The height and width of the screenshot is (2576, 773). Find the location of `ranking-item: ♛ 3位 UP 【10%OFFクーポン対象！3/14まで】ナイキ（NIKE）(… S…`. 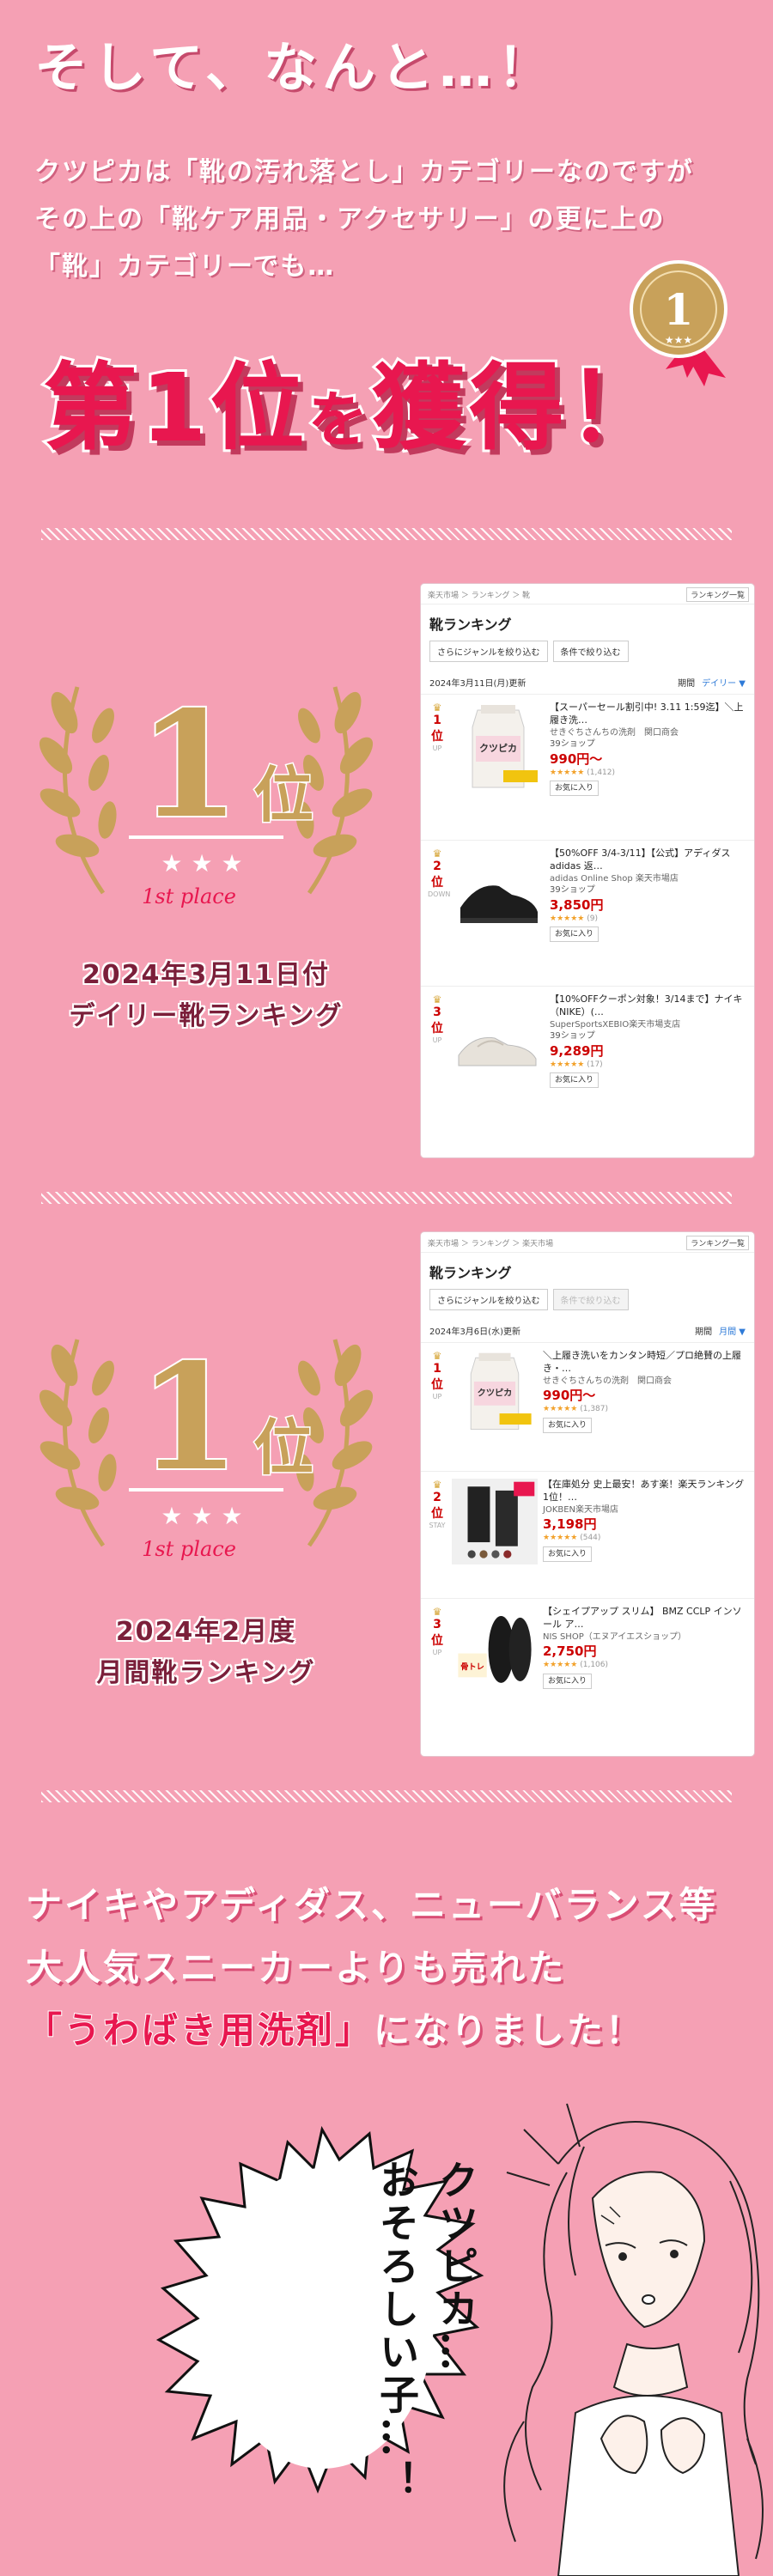

ranking-item: ♛ 3位 UP 【10%OFFクーポン対象！3/14まで】ナイキ（NIKE）(… S… is located at coordinates (587, 1060).